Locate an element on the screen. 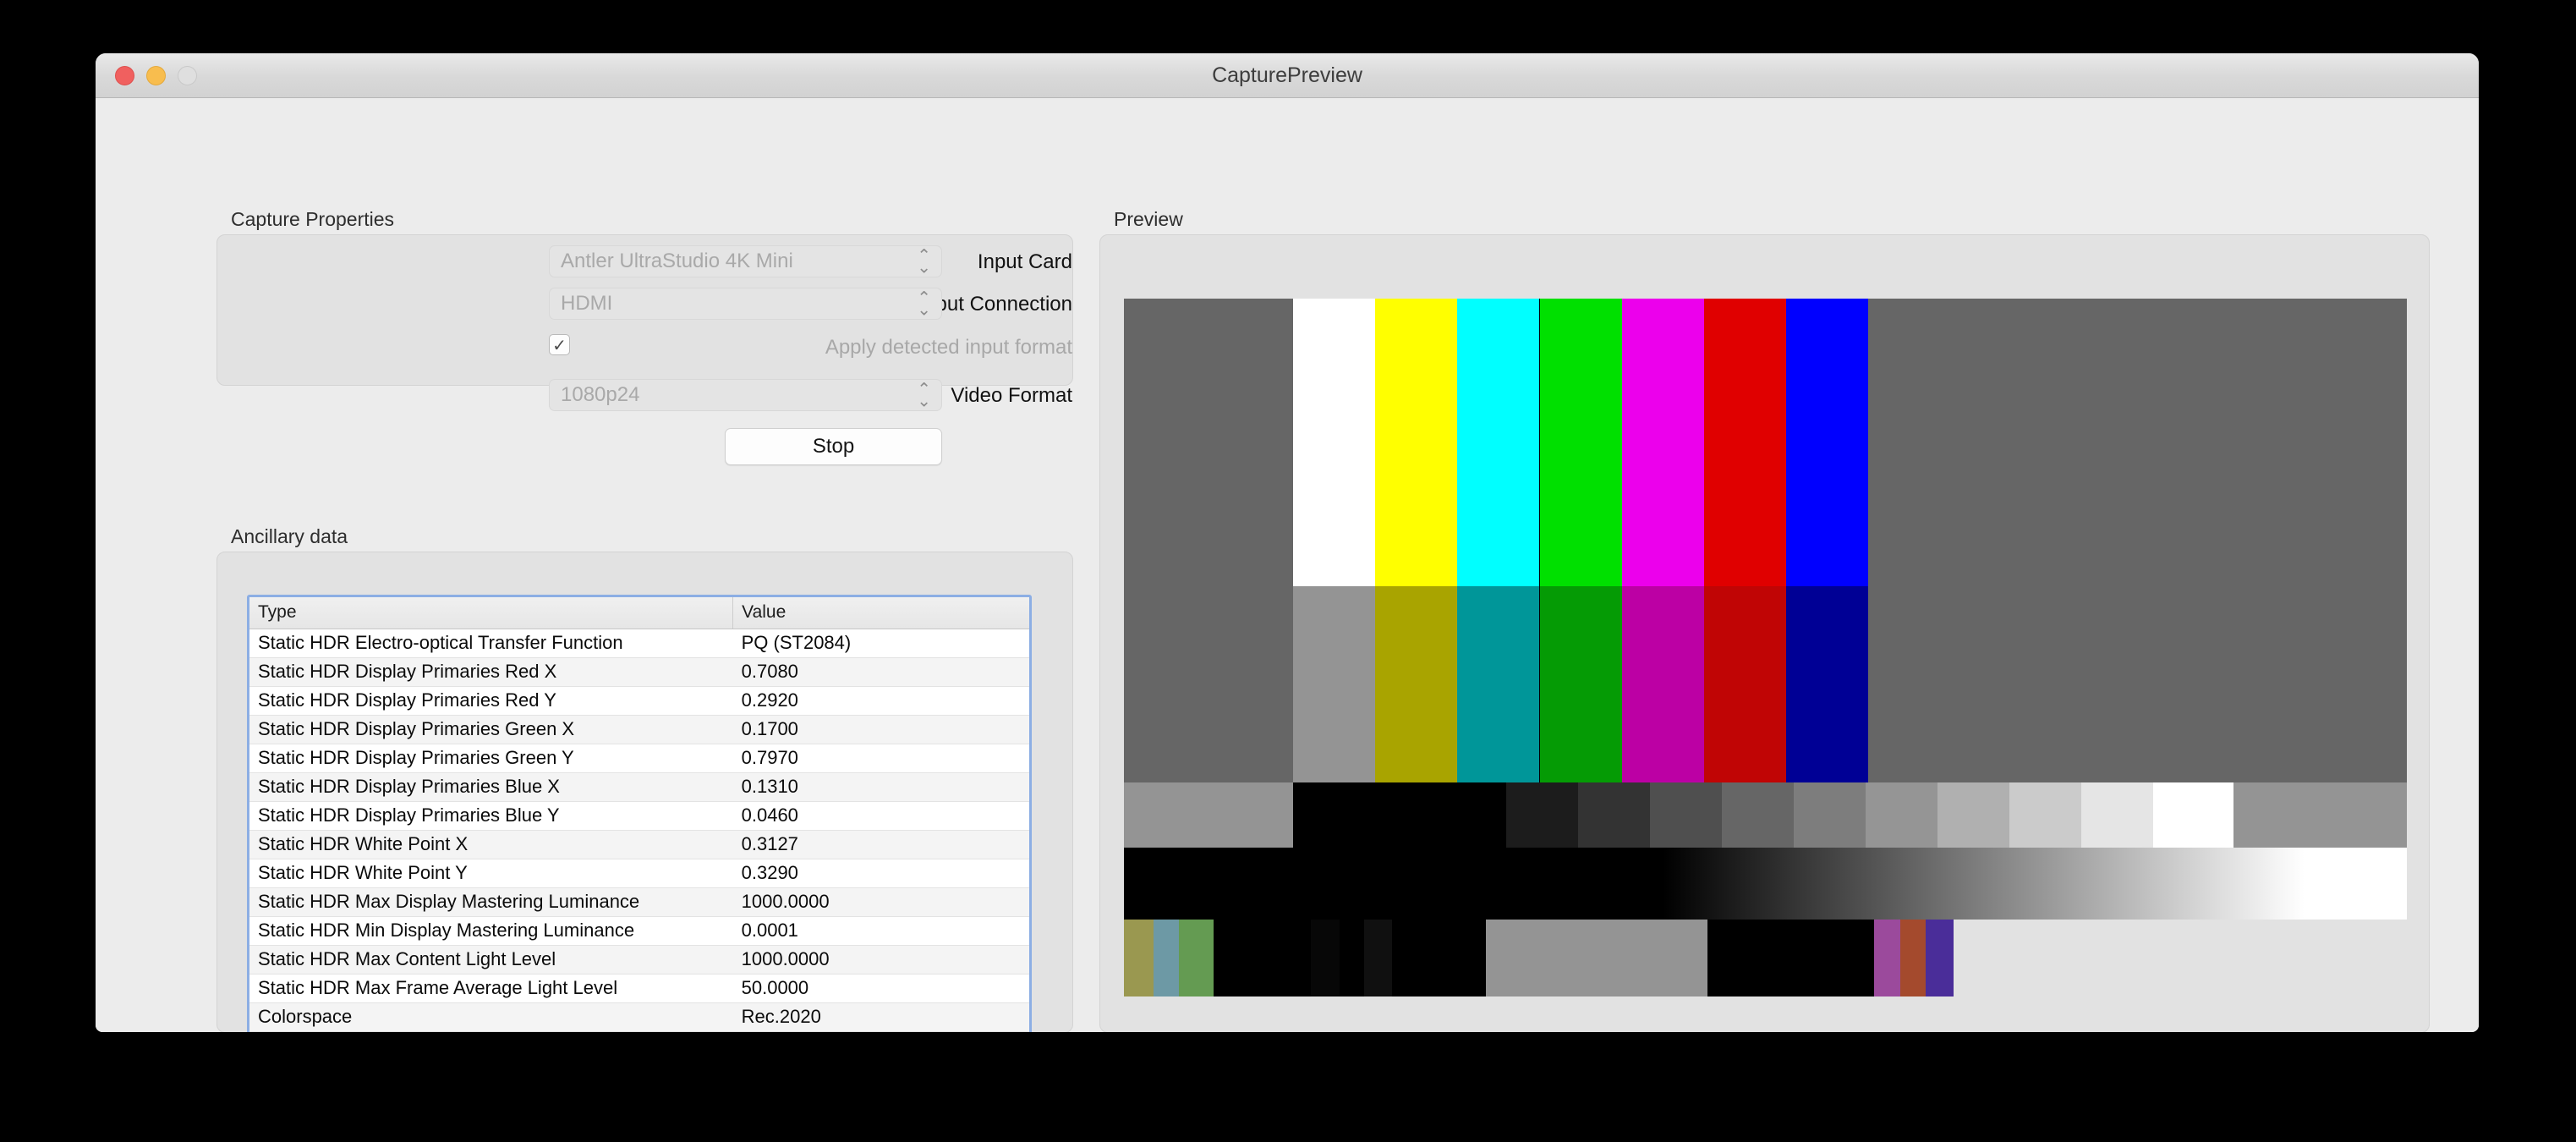 This screenshot has width=2576, height=1142. table-row: Static HDR White Point X 0.3127 is located at coordinates (639, 845).